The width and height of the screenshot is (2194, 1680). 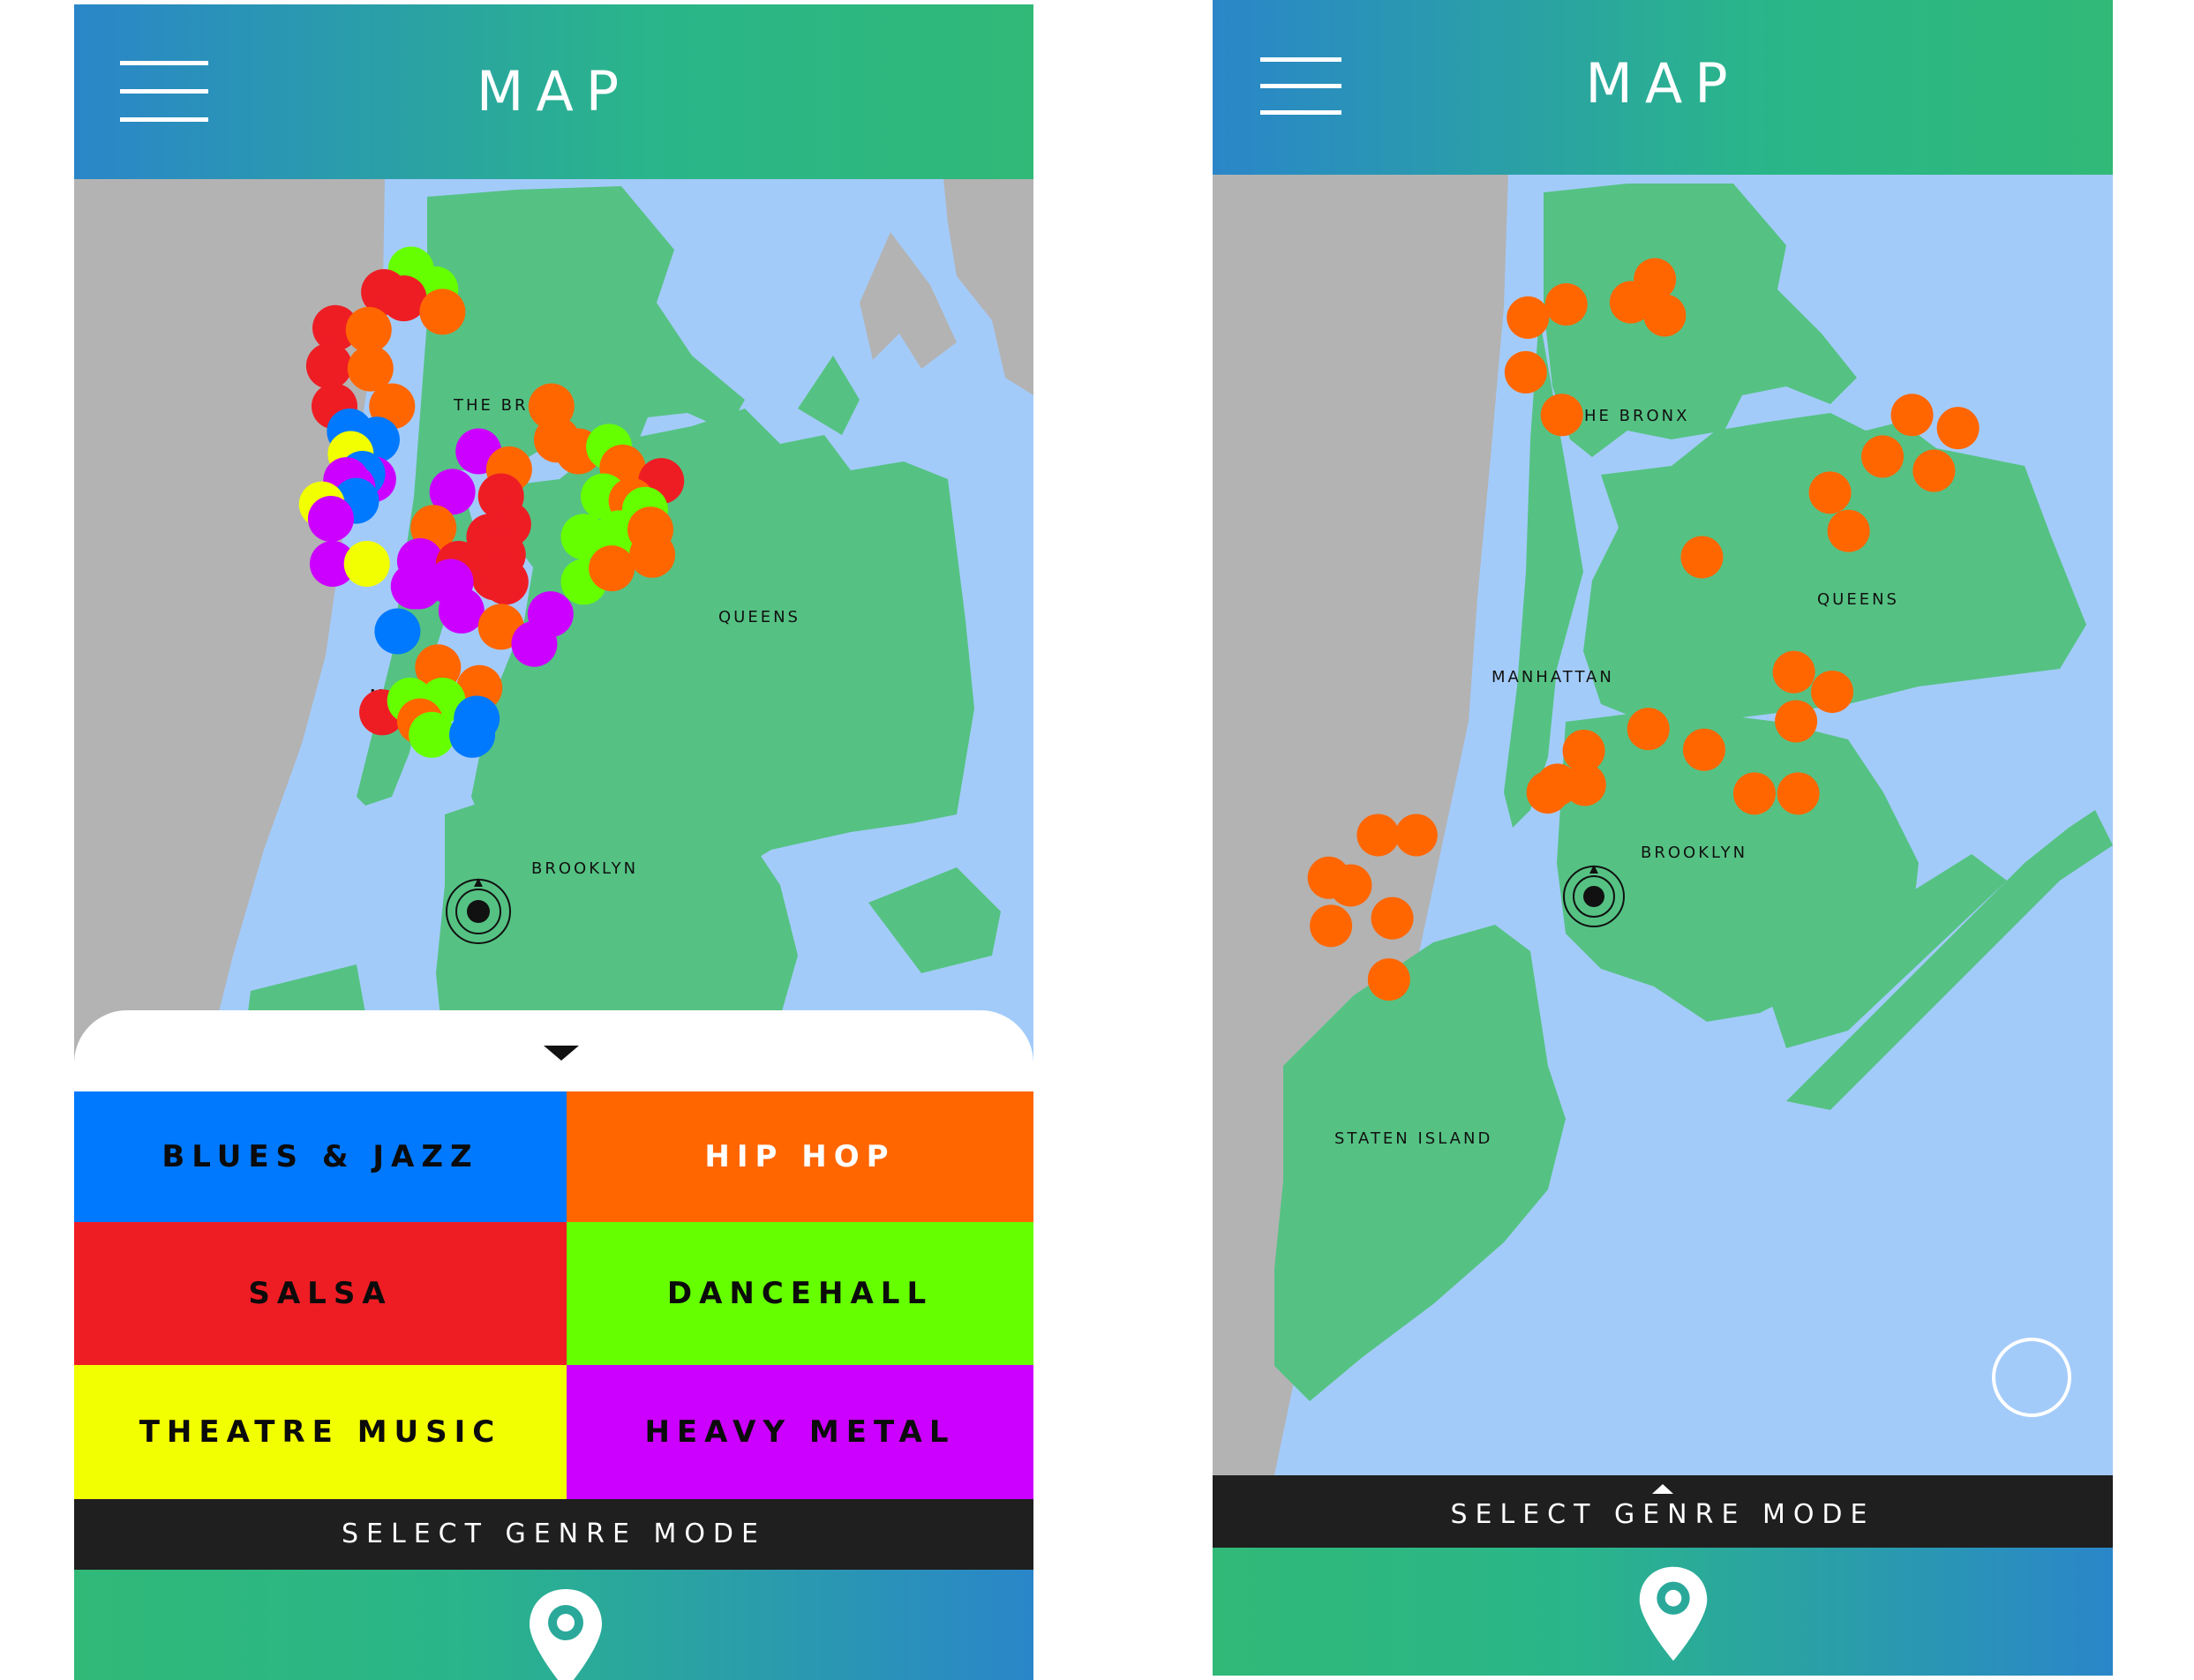 I want to click on genre-label: THEATRE MUSIC, so click(x=321, y=1432).